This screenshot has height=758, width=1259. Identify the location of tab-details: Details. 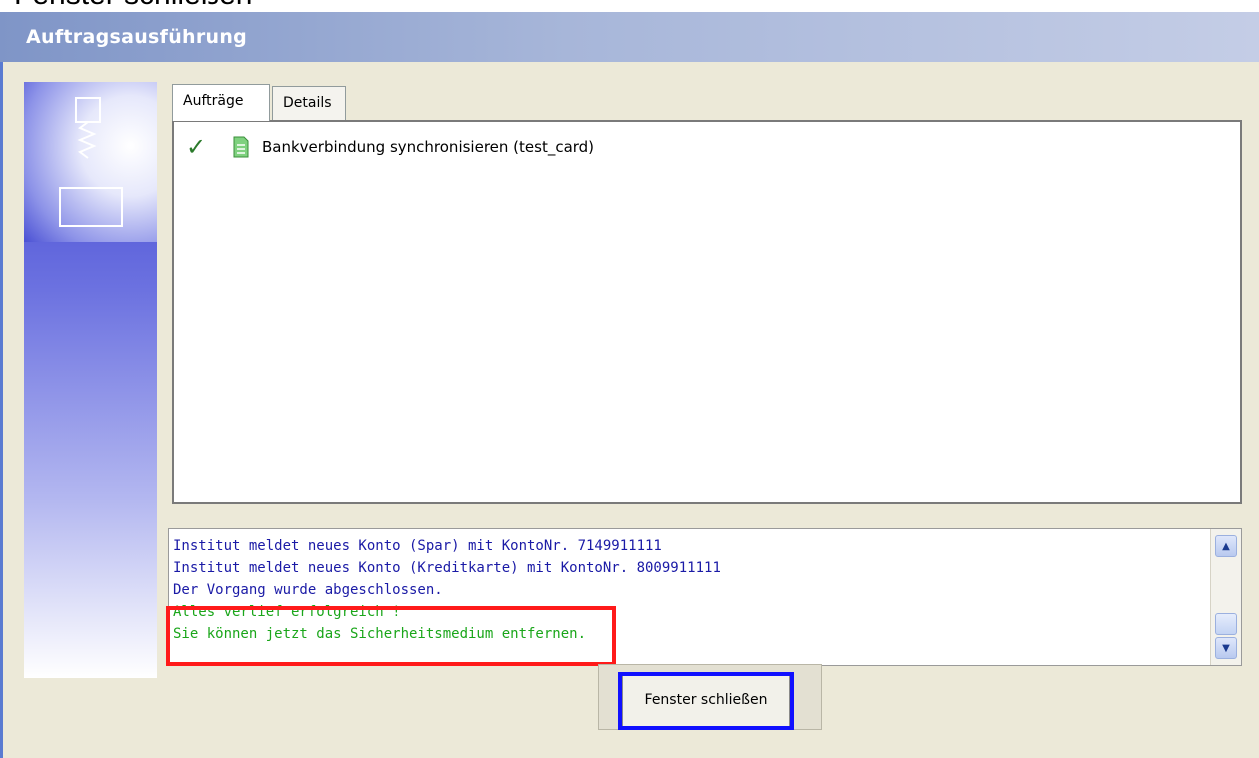
(309, 103).